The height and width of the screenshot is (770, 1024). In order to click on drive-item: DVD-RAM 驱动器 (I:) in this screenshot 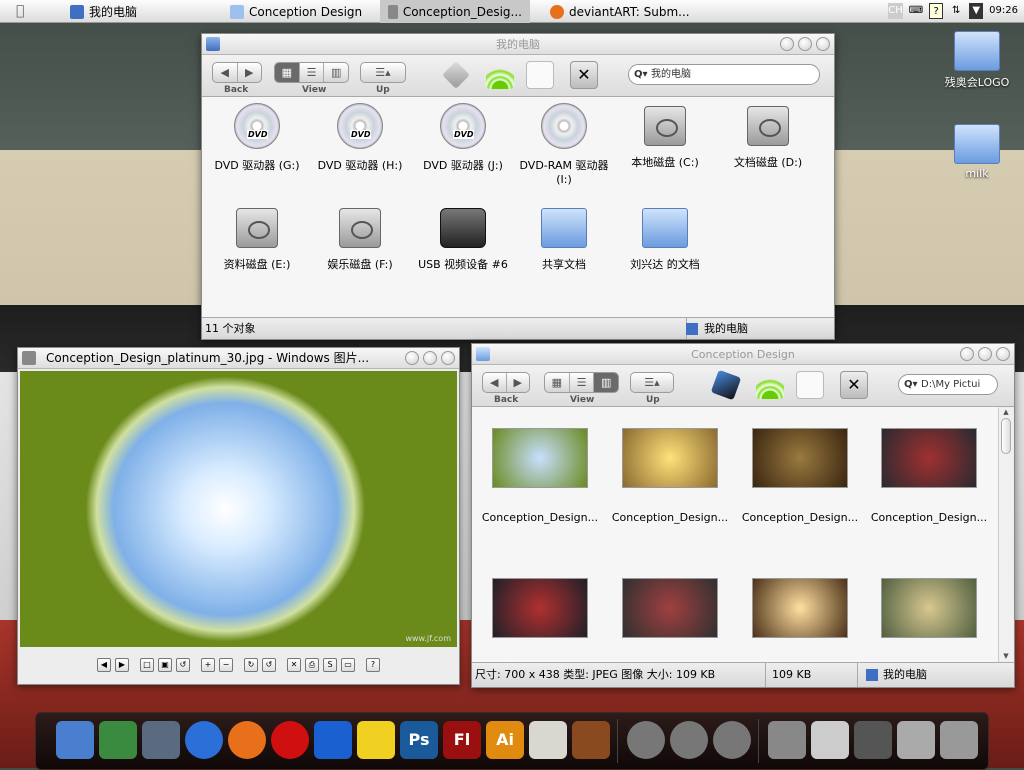, I will do `click(564, 144)`.